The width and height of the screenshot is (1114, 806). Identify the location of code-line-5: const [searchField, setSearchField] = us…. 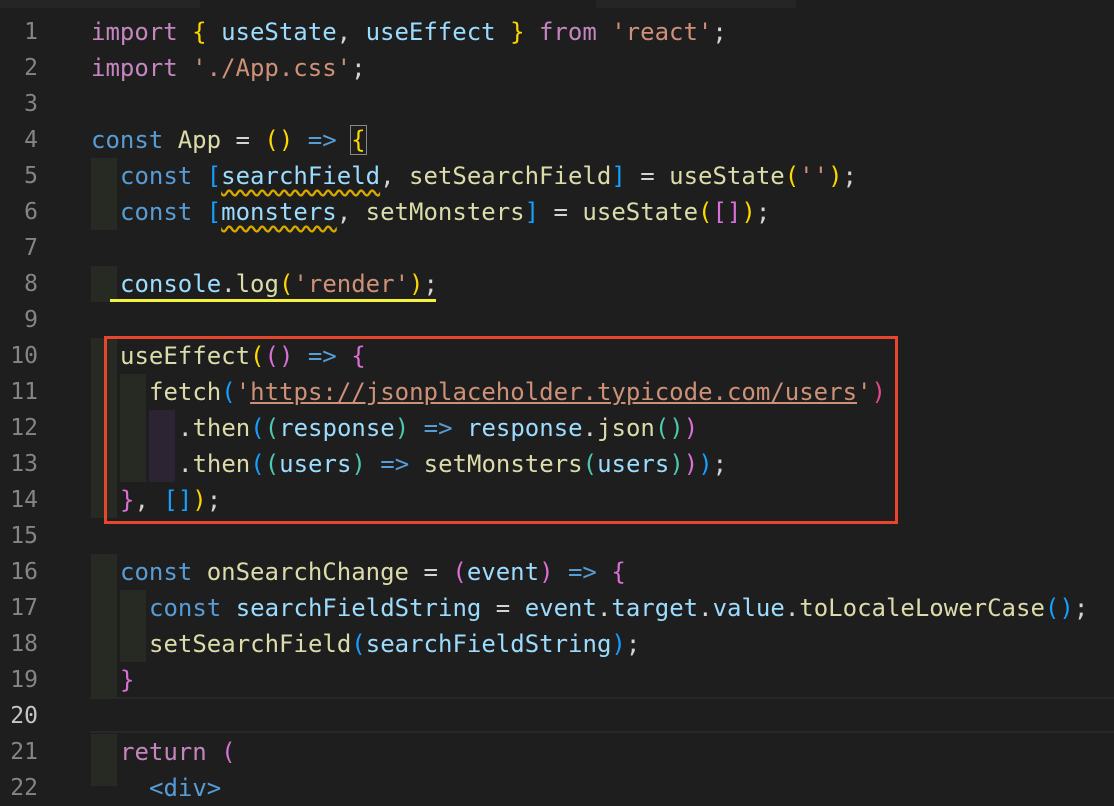
(488, 176).